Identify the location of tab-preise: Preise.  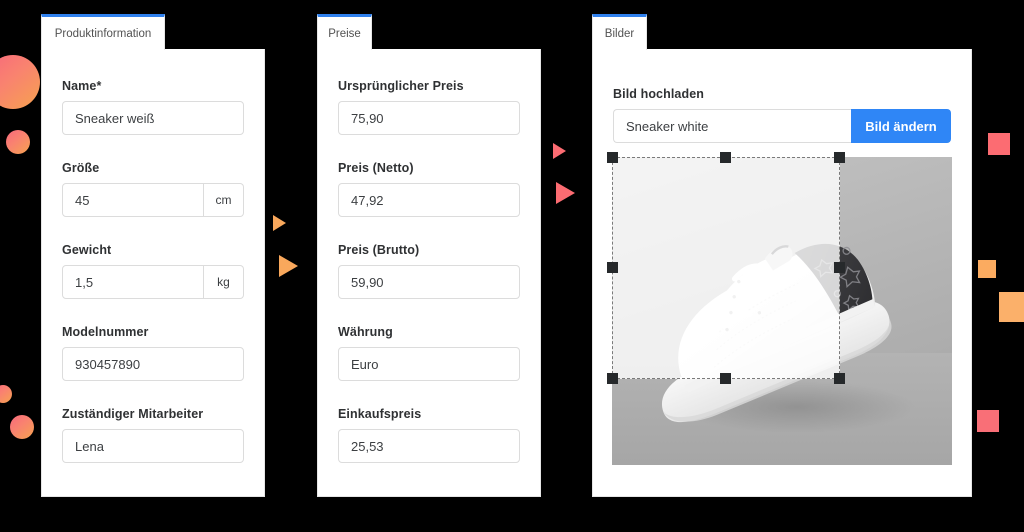
(344, 32).